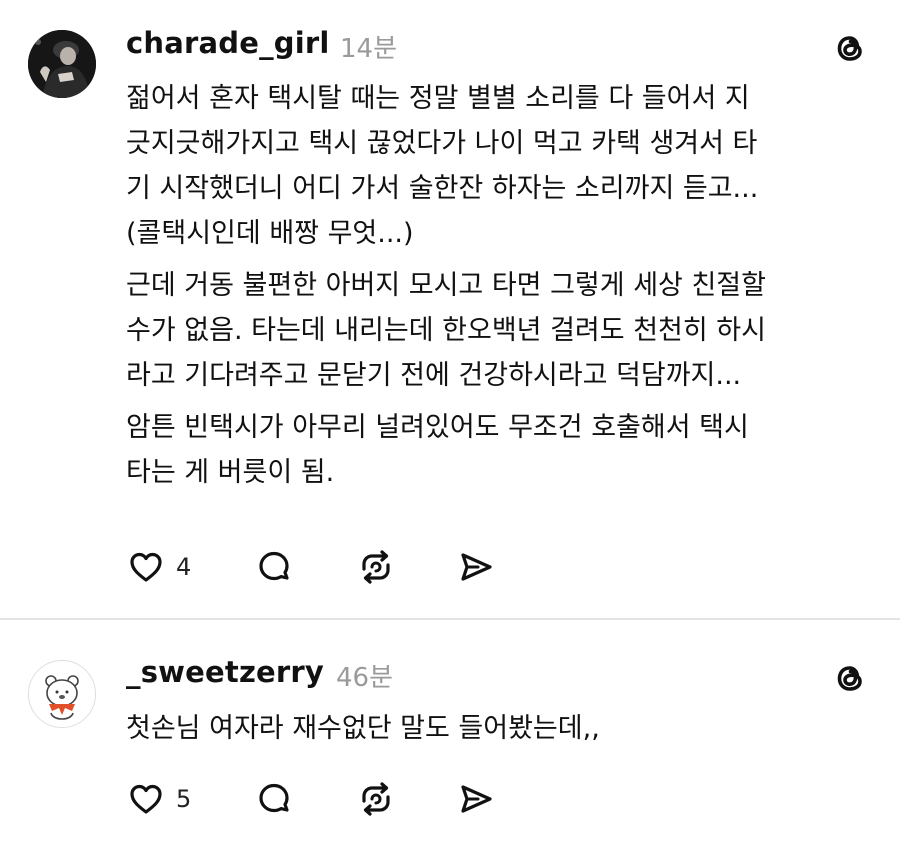 The height and width of the screenshot is (843, 900). I want to click on cartoon-bear-avatar-icon, so click(62, 694).